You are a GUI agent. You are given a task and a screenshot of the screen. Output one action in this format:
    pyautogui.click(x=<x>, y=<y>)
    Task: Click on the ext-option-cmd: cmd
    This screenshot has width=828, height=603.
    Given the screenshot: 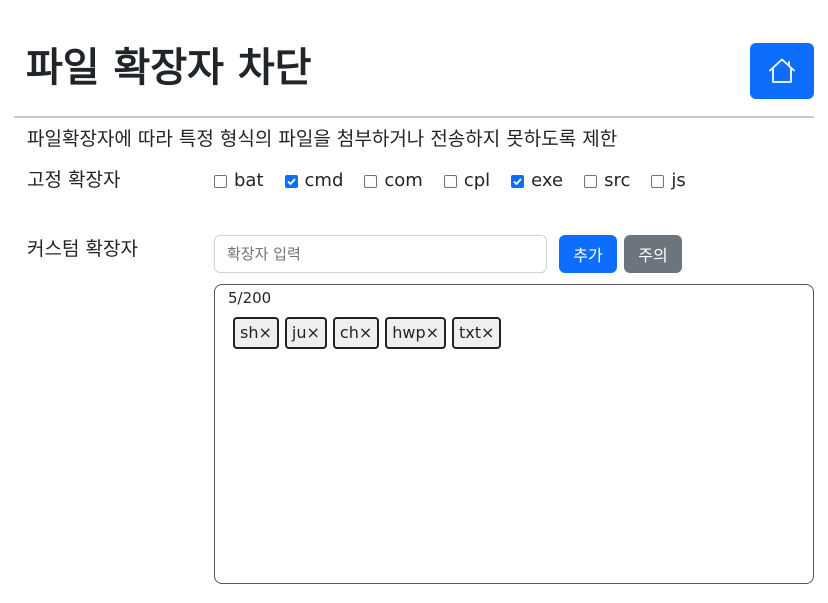 What is the action you would take?
    pyautogui.click(x=314, y=181)
    